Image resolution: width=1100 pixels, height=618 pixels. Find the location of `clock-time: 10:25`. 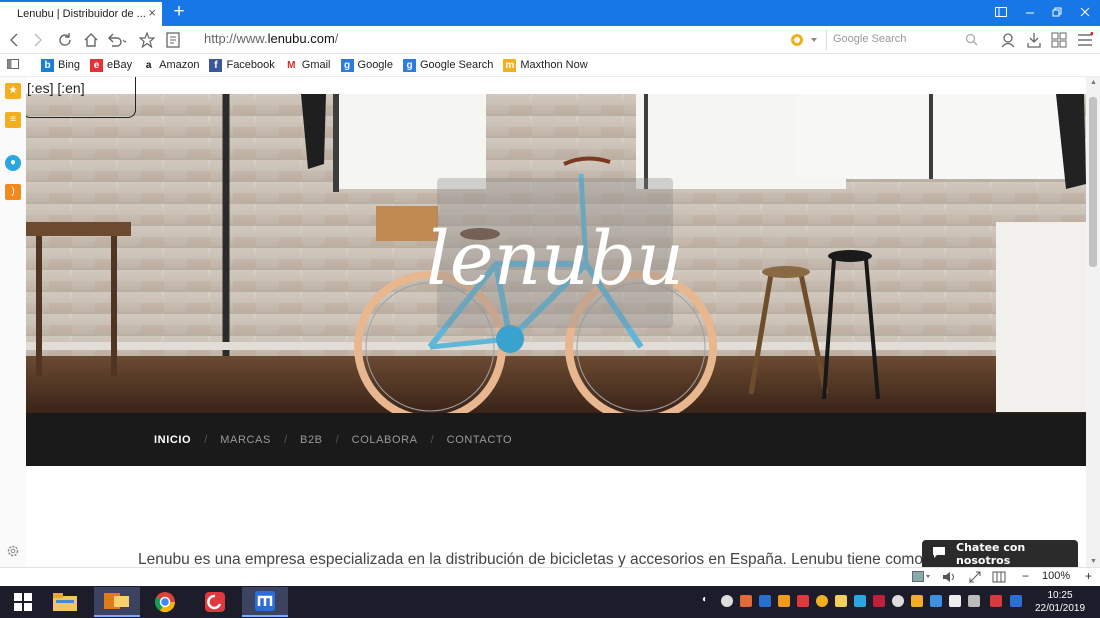

clock-time: 10:25 is located at coordinates (1060, 595).